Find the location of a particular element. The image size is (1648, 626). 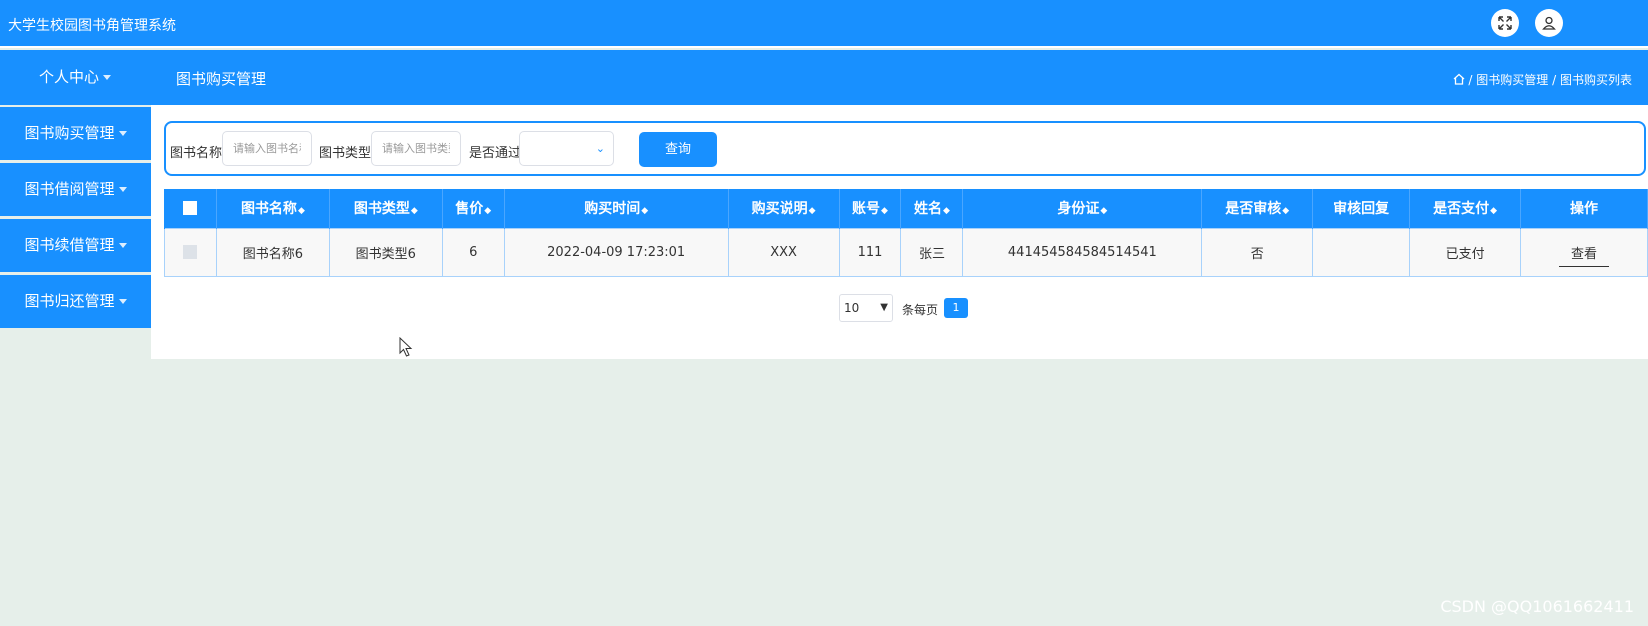

cell-id-card: 441454584584514541 is located at coordinates (1082, 252).